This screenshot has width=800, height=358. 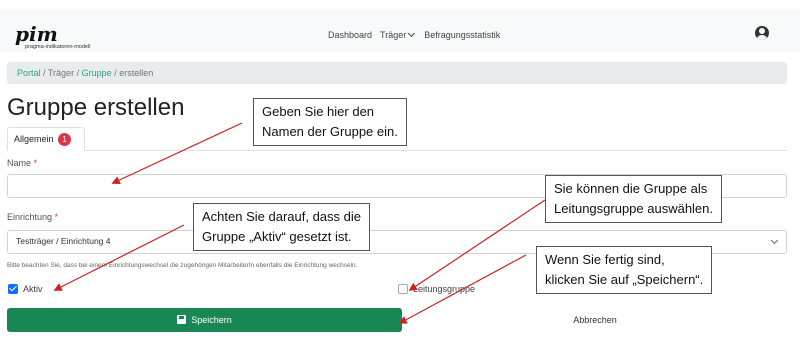 I want to click on callout-name-line2: Namen der Gruppe ein., so click(x=330, y=131).